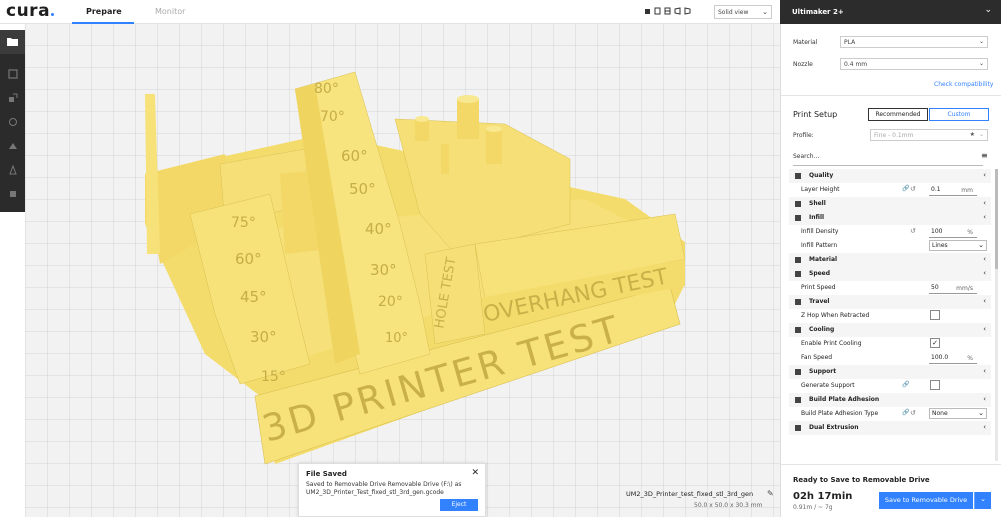 Image resolution: width=1001 pixels, height=517 pixels. I want to click on profile-label: Profile:, so click(803, 135).